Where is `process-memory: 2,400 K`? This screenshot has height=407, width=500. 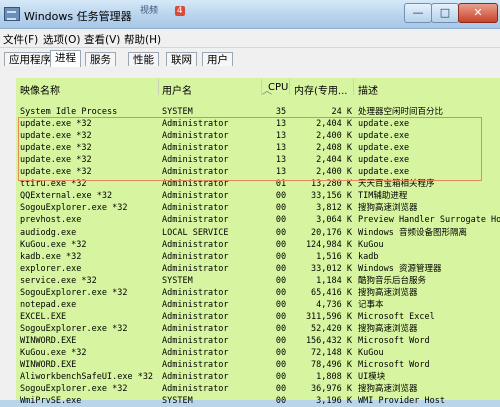 process-memory: 2,400 K is located at coordinates (334, 136).